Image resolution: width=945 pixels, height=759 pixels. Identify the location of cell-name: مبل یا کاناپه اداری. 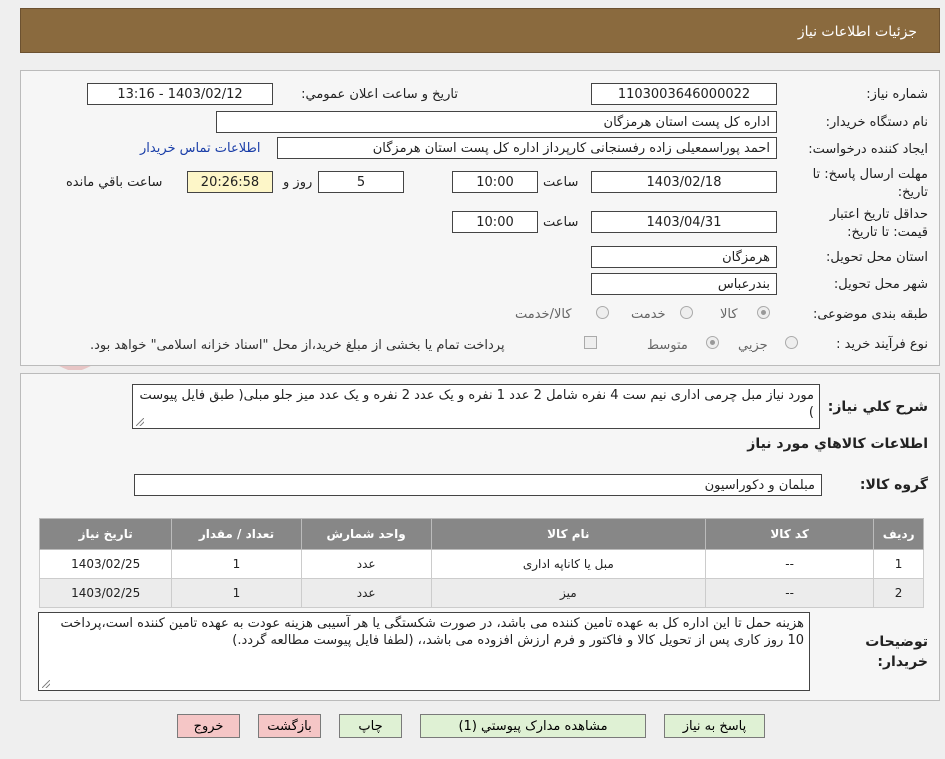
(568, 564).